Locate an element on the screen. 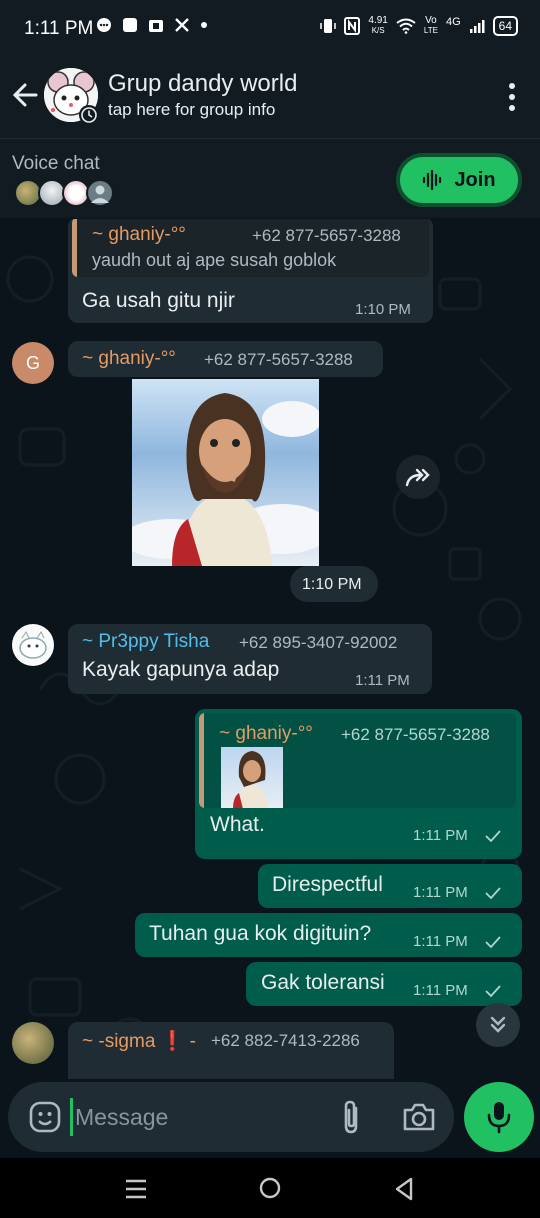  battery-indicator: 64 is located at coordinates (505, 26).